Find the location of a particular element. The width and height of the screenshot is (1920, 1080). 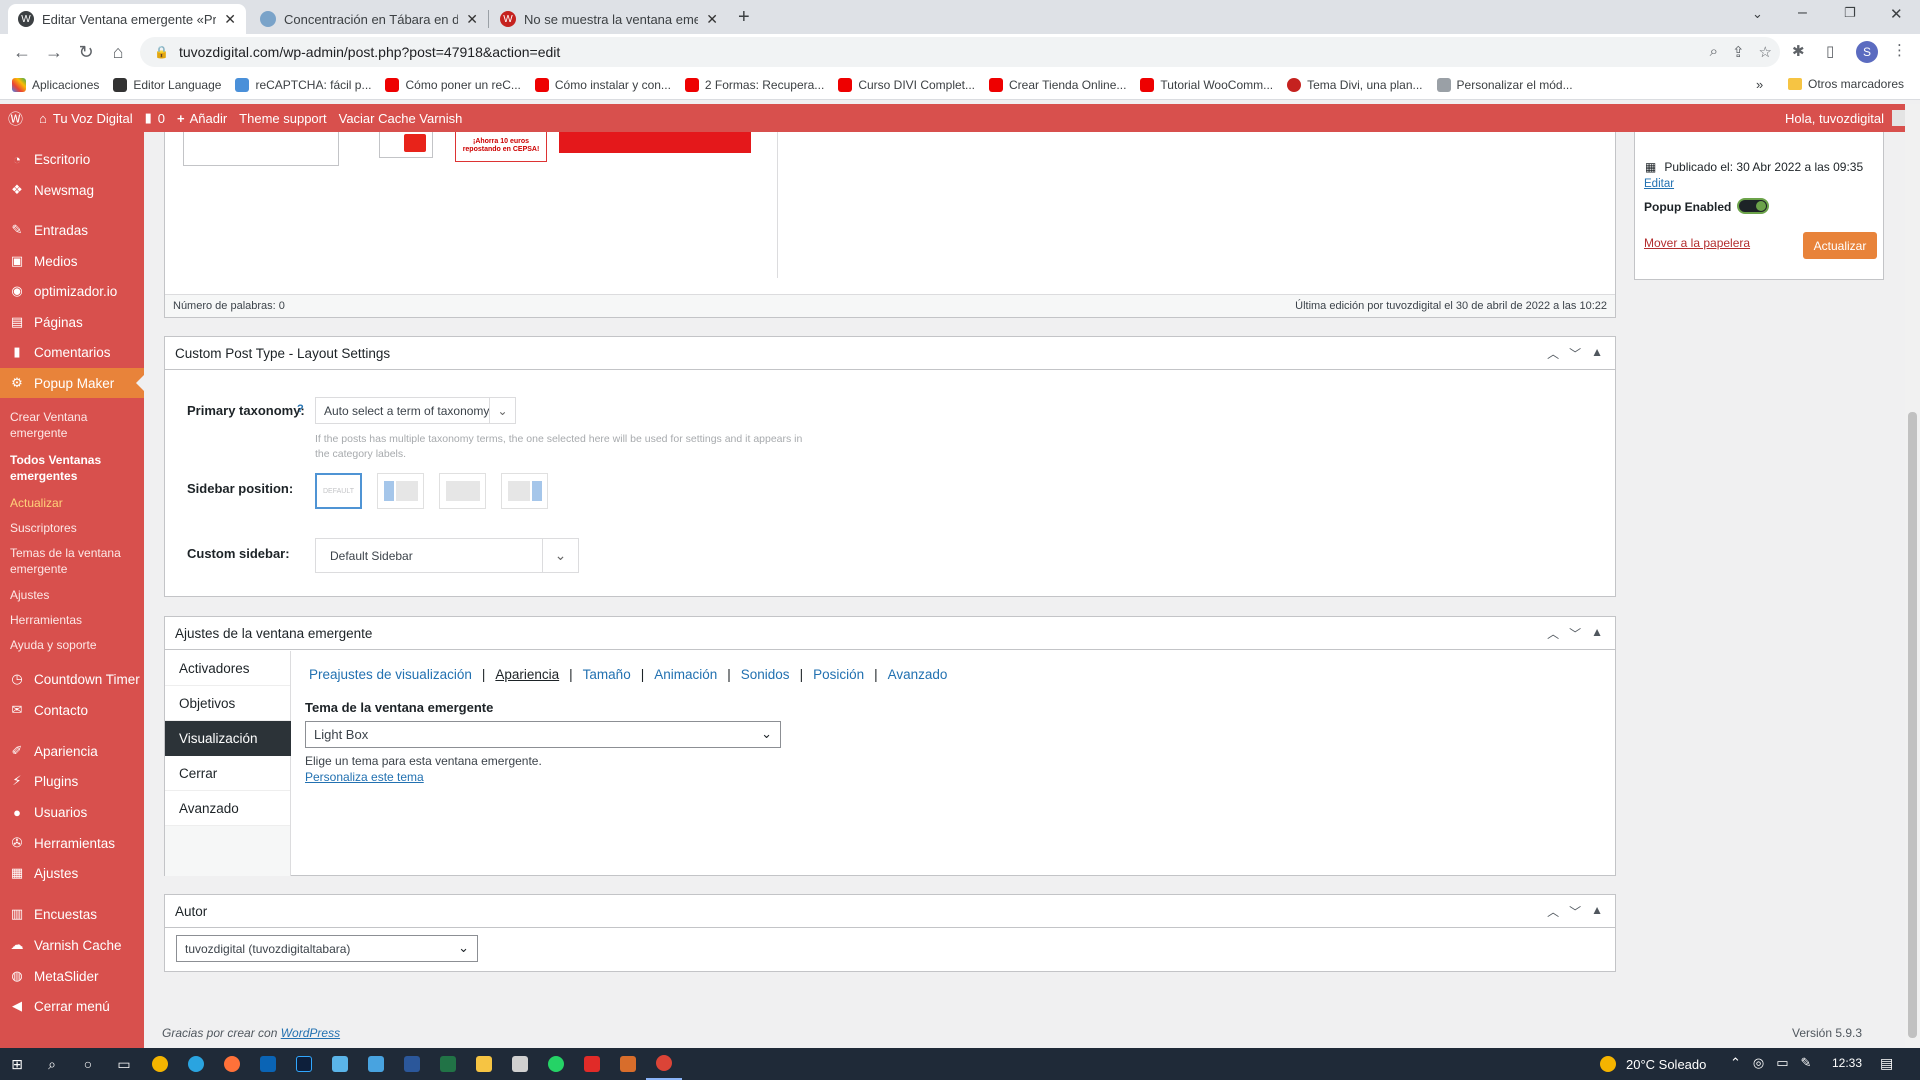

page-scrollbar is located at coordinates (1912, 576).